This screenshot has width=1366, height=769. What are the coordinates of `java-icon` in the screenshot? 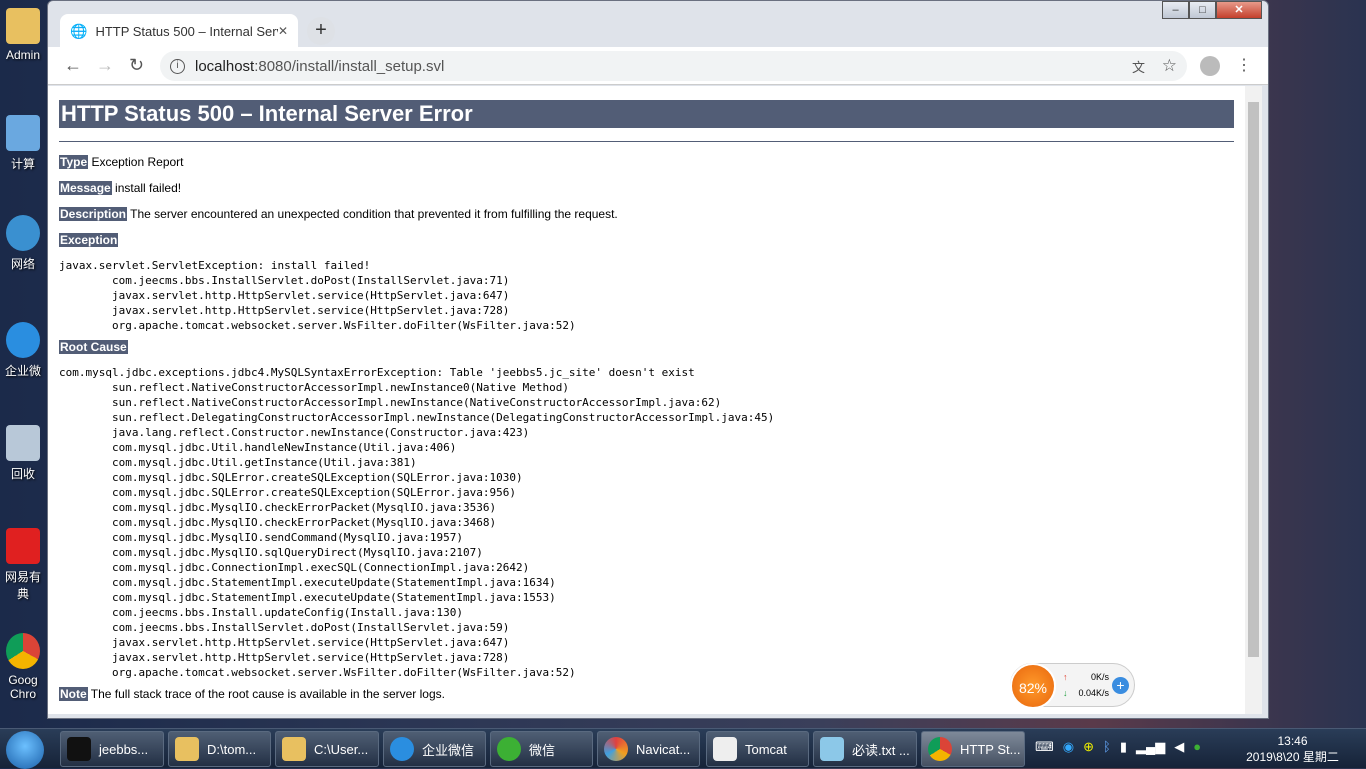 It's located at (725, 749).